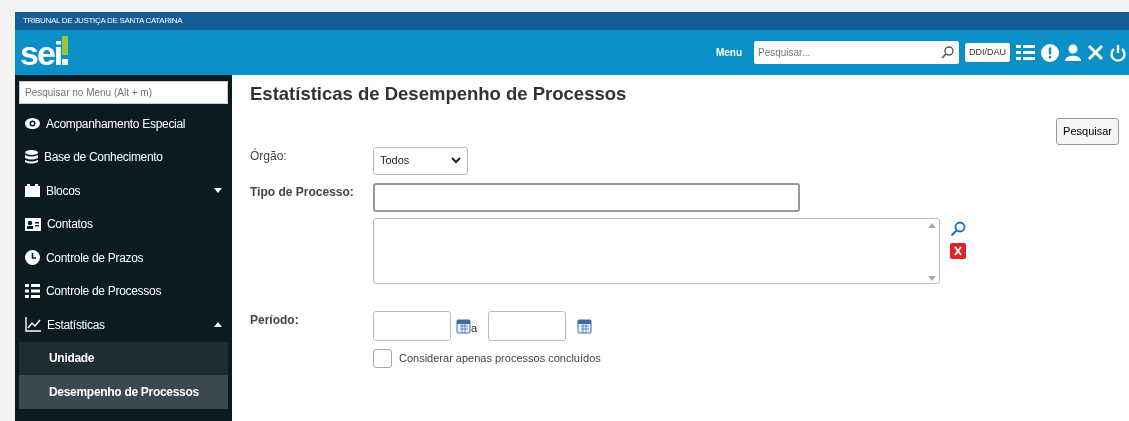  Describe the element at coordinates (32, 124) in the screenshot. I see `eye-icon` at that location.